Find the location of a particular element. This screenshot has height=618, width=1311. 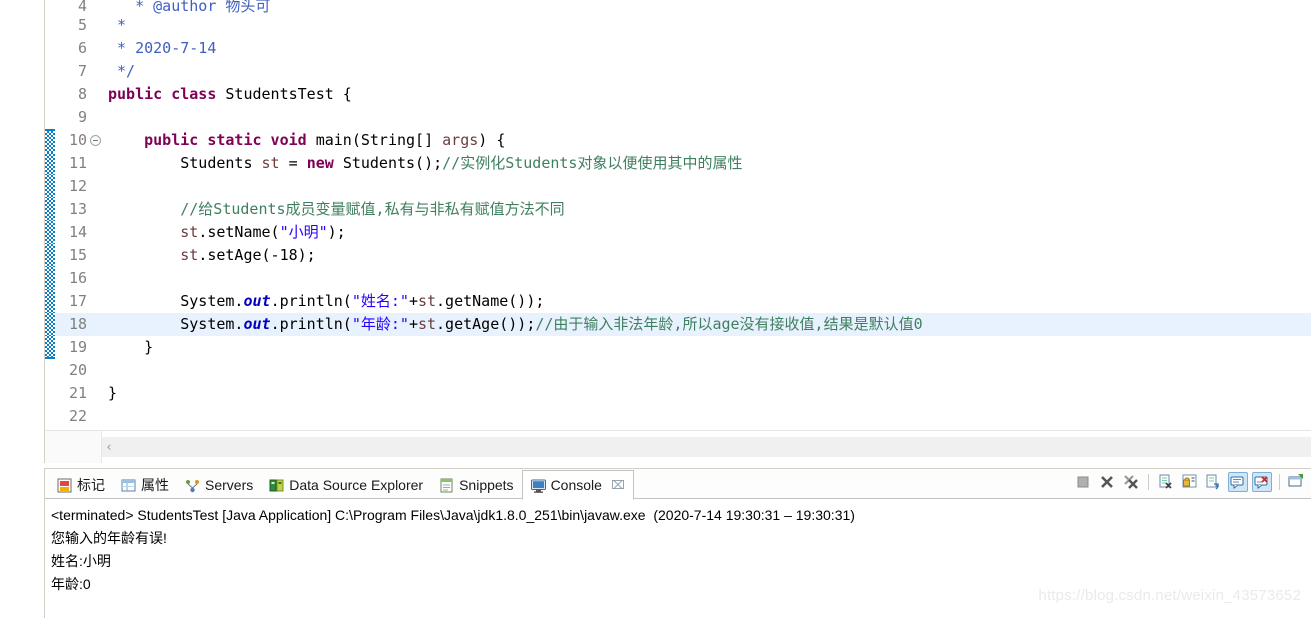

code-line: 20 is located at coordinates (678, 370).